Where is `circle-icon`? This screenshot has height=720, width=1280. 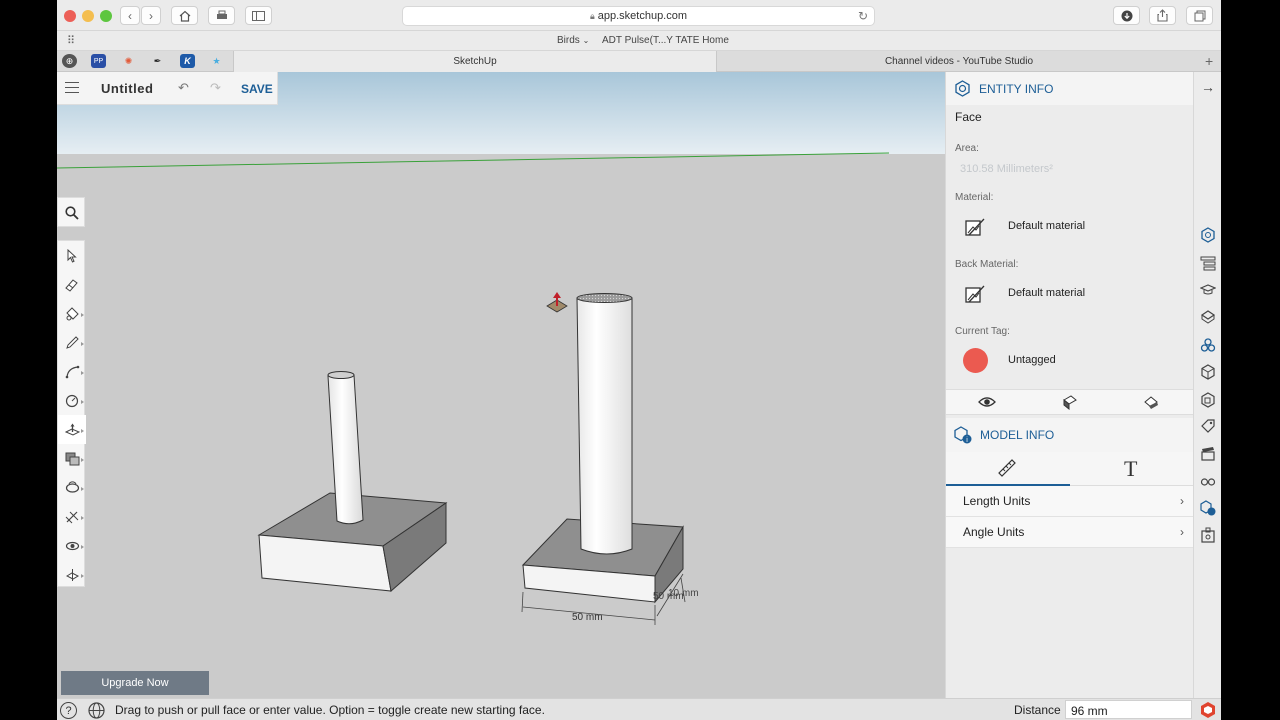 circle-icon is located at coordinates (72, 400).